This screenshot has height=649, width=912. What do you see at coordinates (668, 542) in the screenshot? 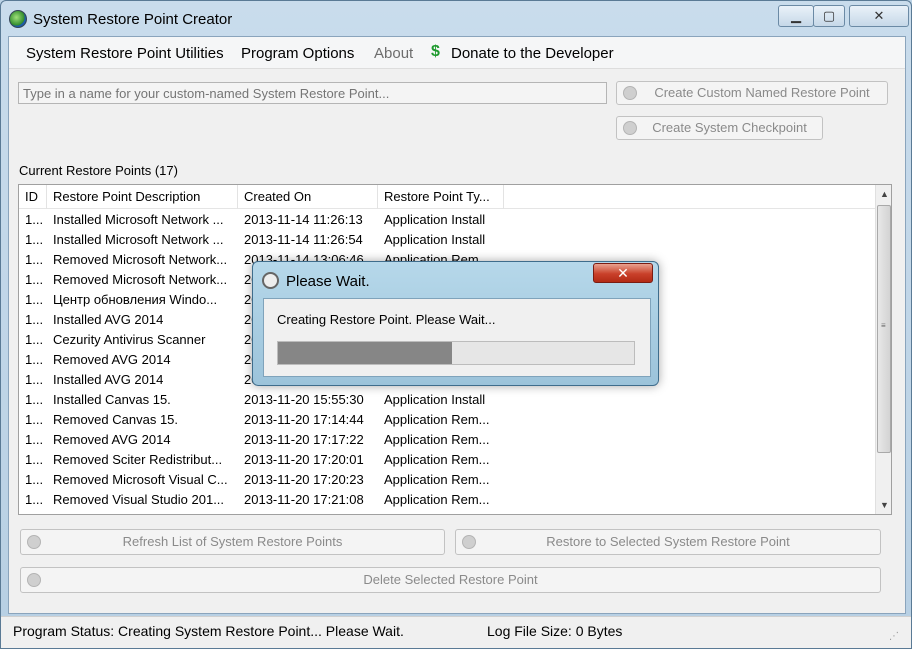
I see `restore-selected-button: Restore to Selected System Restore Point` at bounding box center [668, 542].